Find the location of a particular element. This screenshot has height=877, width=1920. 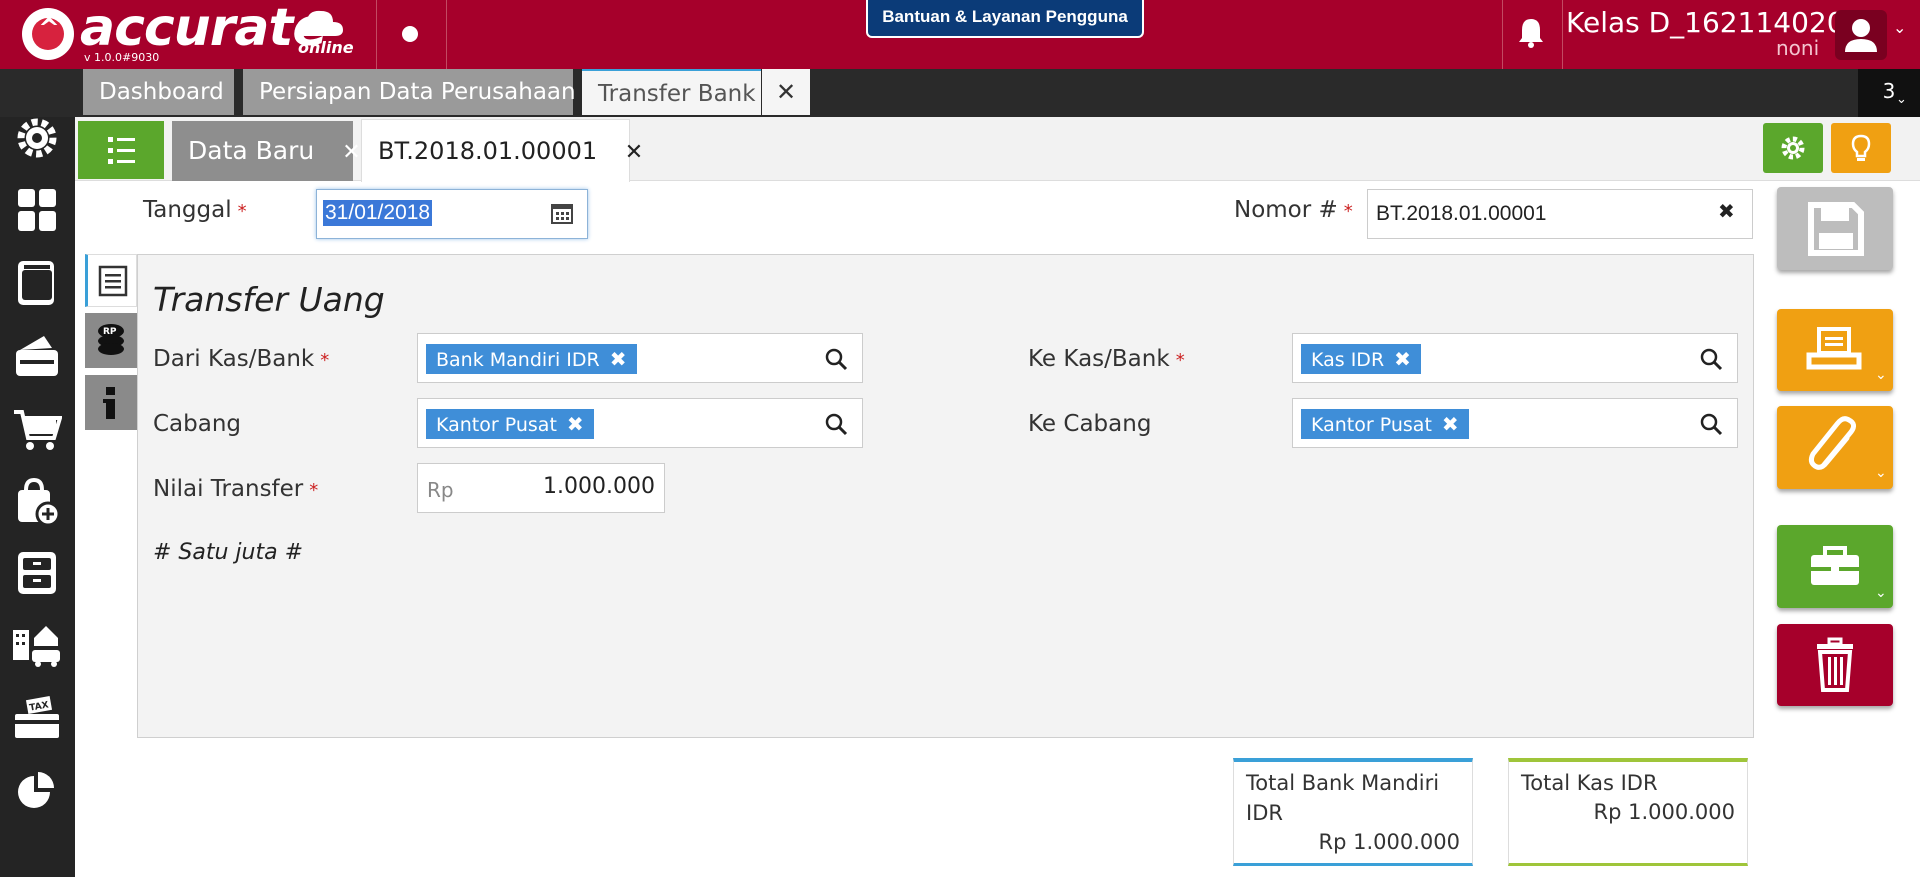

tab-currency: RP is located at coordinates (111, 340).